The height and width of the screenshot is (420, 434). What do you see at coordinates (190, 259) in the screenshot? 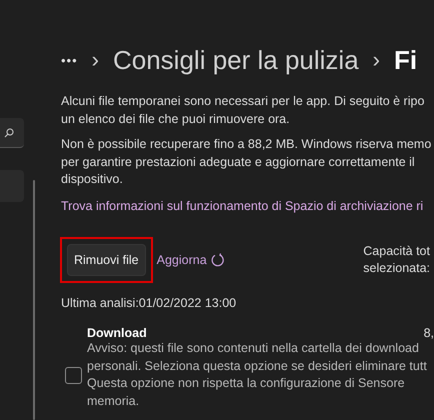
I see `refresh-link: Aggiorna` at bounding box center [190, 259].